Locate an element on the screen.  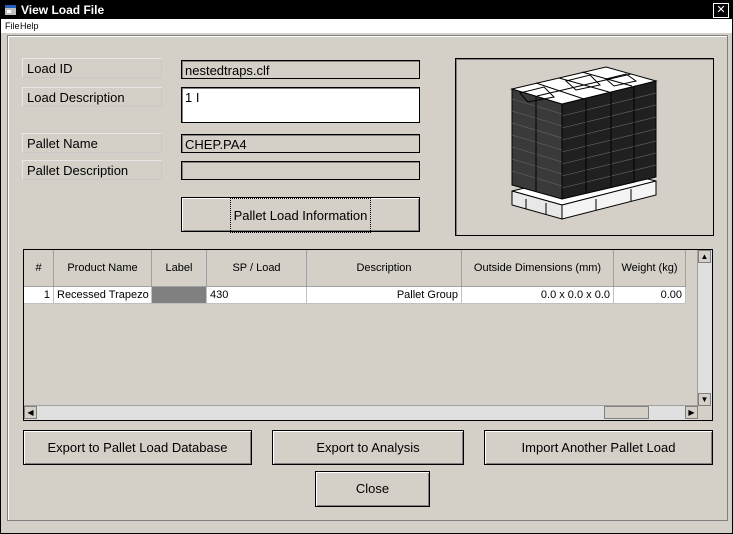
menu-help: Help is located at coordinates (29, 26).